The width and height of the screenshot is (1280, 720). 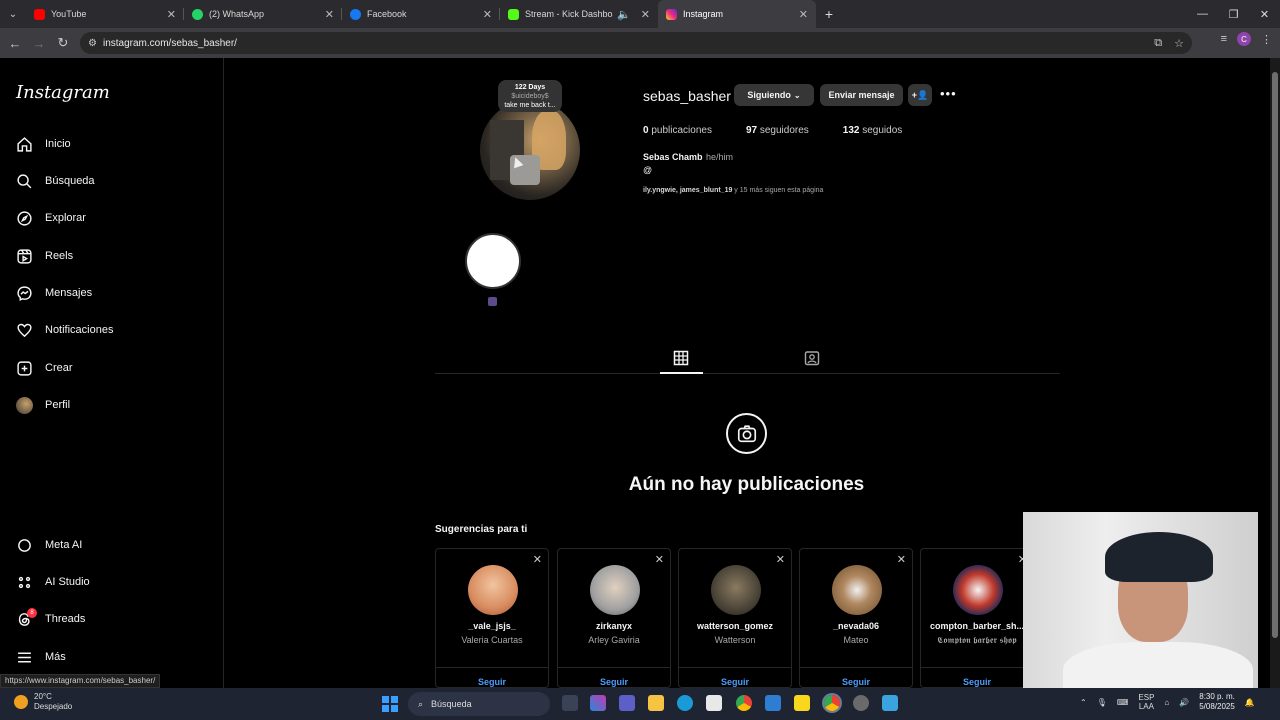 I want to click on reload-icon: ↻, so click(x=63, y=43).